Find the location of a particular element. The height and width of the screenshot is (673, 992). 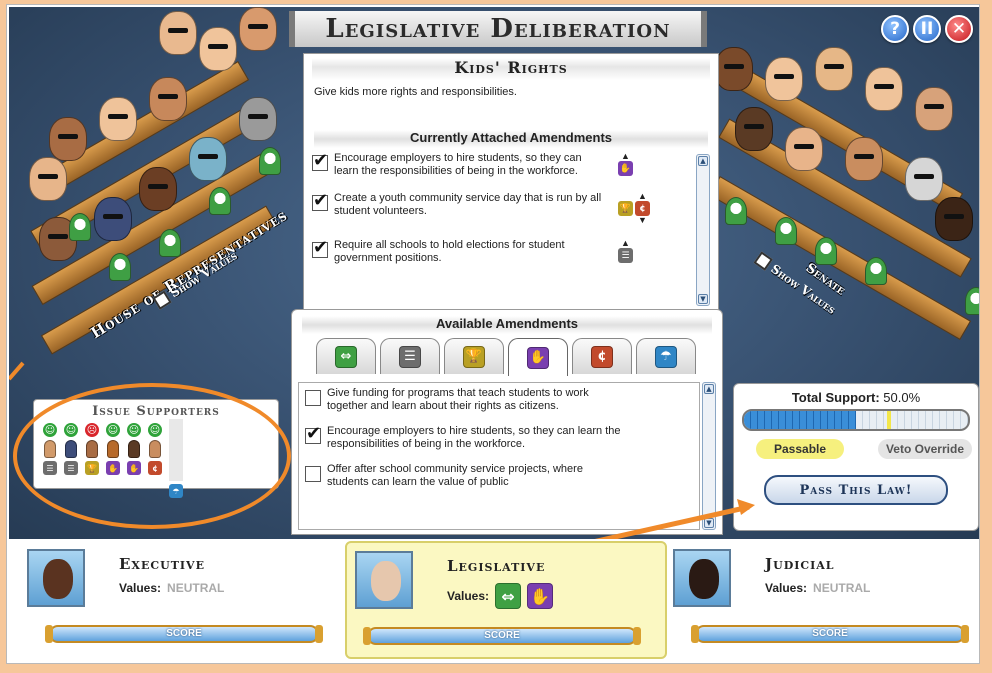

total-support-label: Total Support: is located at coordinates (835, 397).